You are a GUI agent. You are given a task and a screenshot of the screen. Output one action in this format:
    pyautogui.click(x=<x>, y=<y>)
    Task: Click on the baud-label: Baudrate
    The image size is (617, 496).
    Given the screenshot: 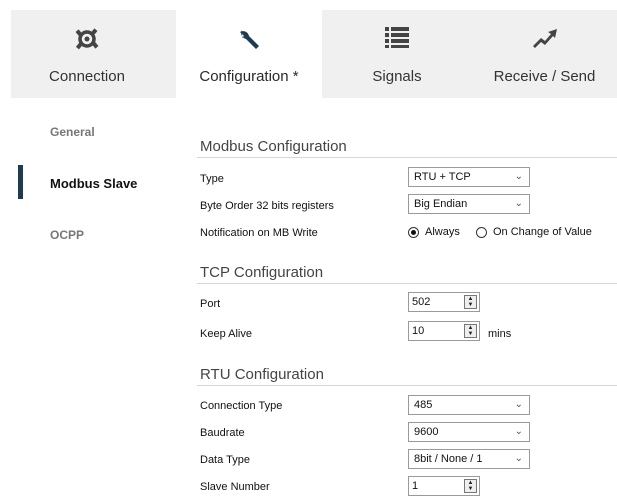 What is the action you would take?
    pyautogui.click(x=222, y=433)
    